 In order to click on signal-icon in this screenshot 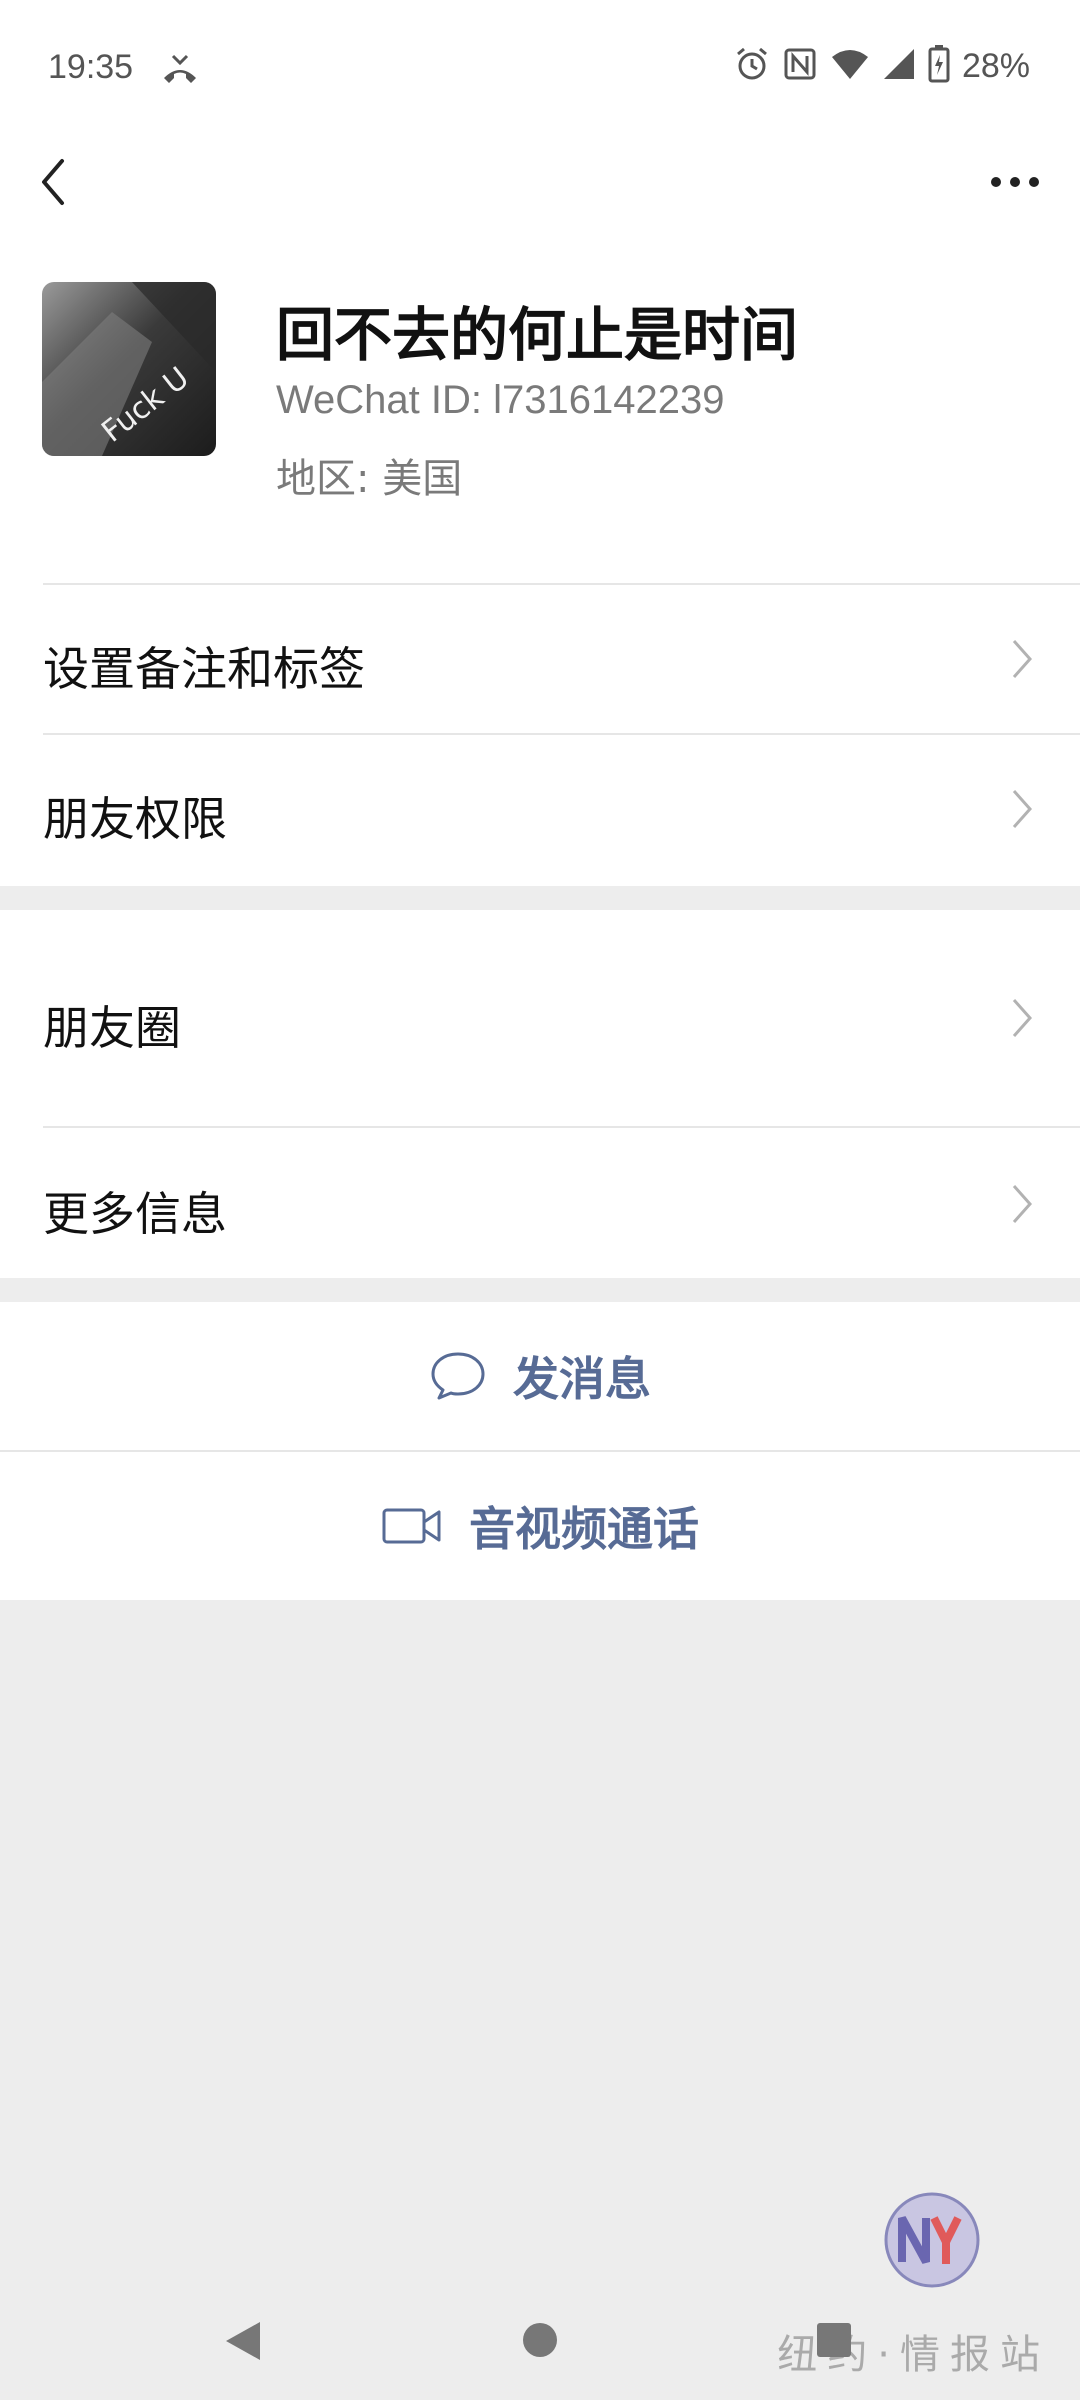, I will do `click(899, 66)`.